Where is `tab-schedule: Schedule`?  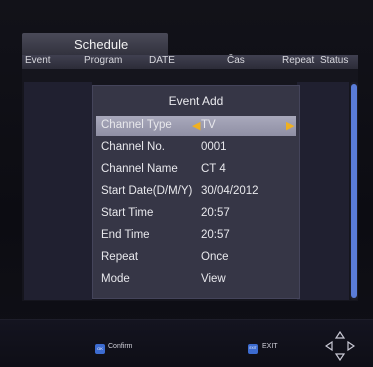
tab-schedule: Schedule is located at coordinates (95, 44).